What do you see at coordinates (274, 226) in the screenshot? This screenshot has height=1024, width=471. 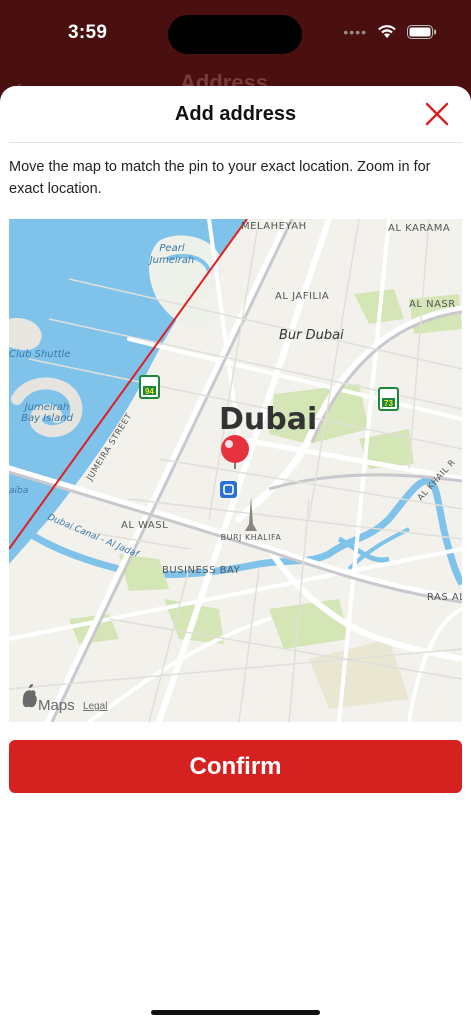 I see `map-label-melaheyah: MELAHEYAH` at bounding box center [274, 226].